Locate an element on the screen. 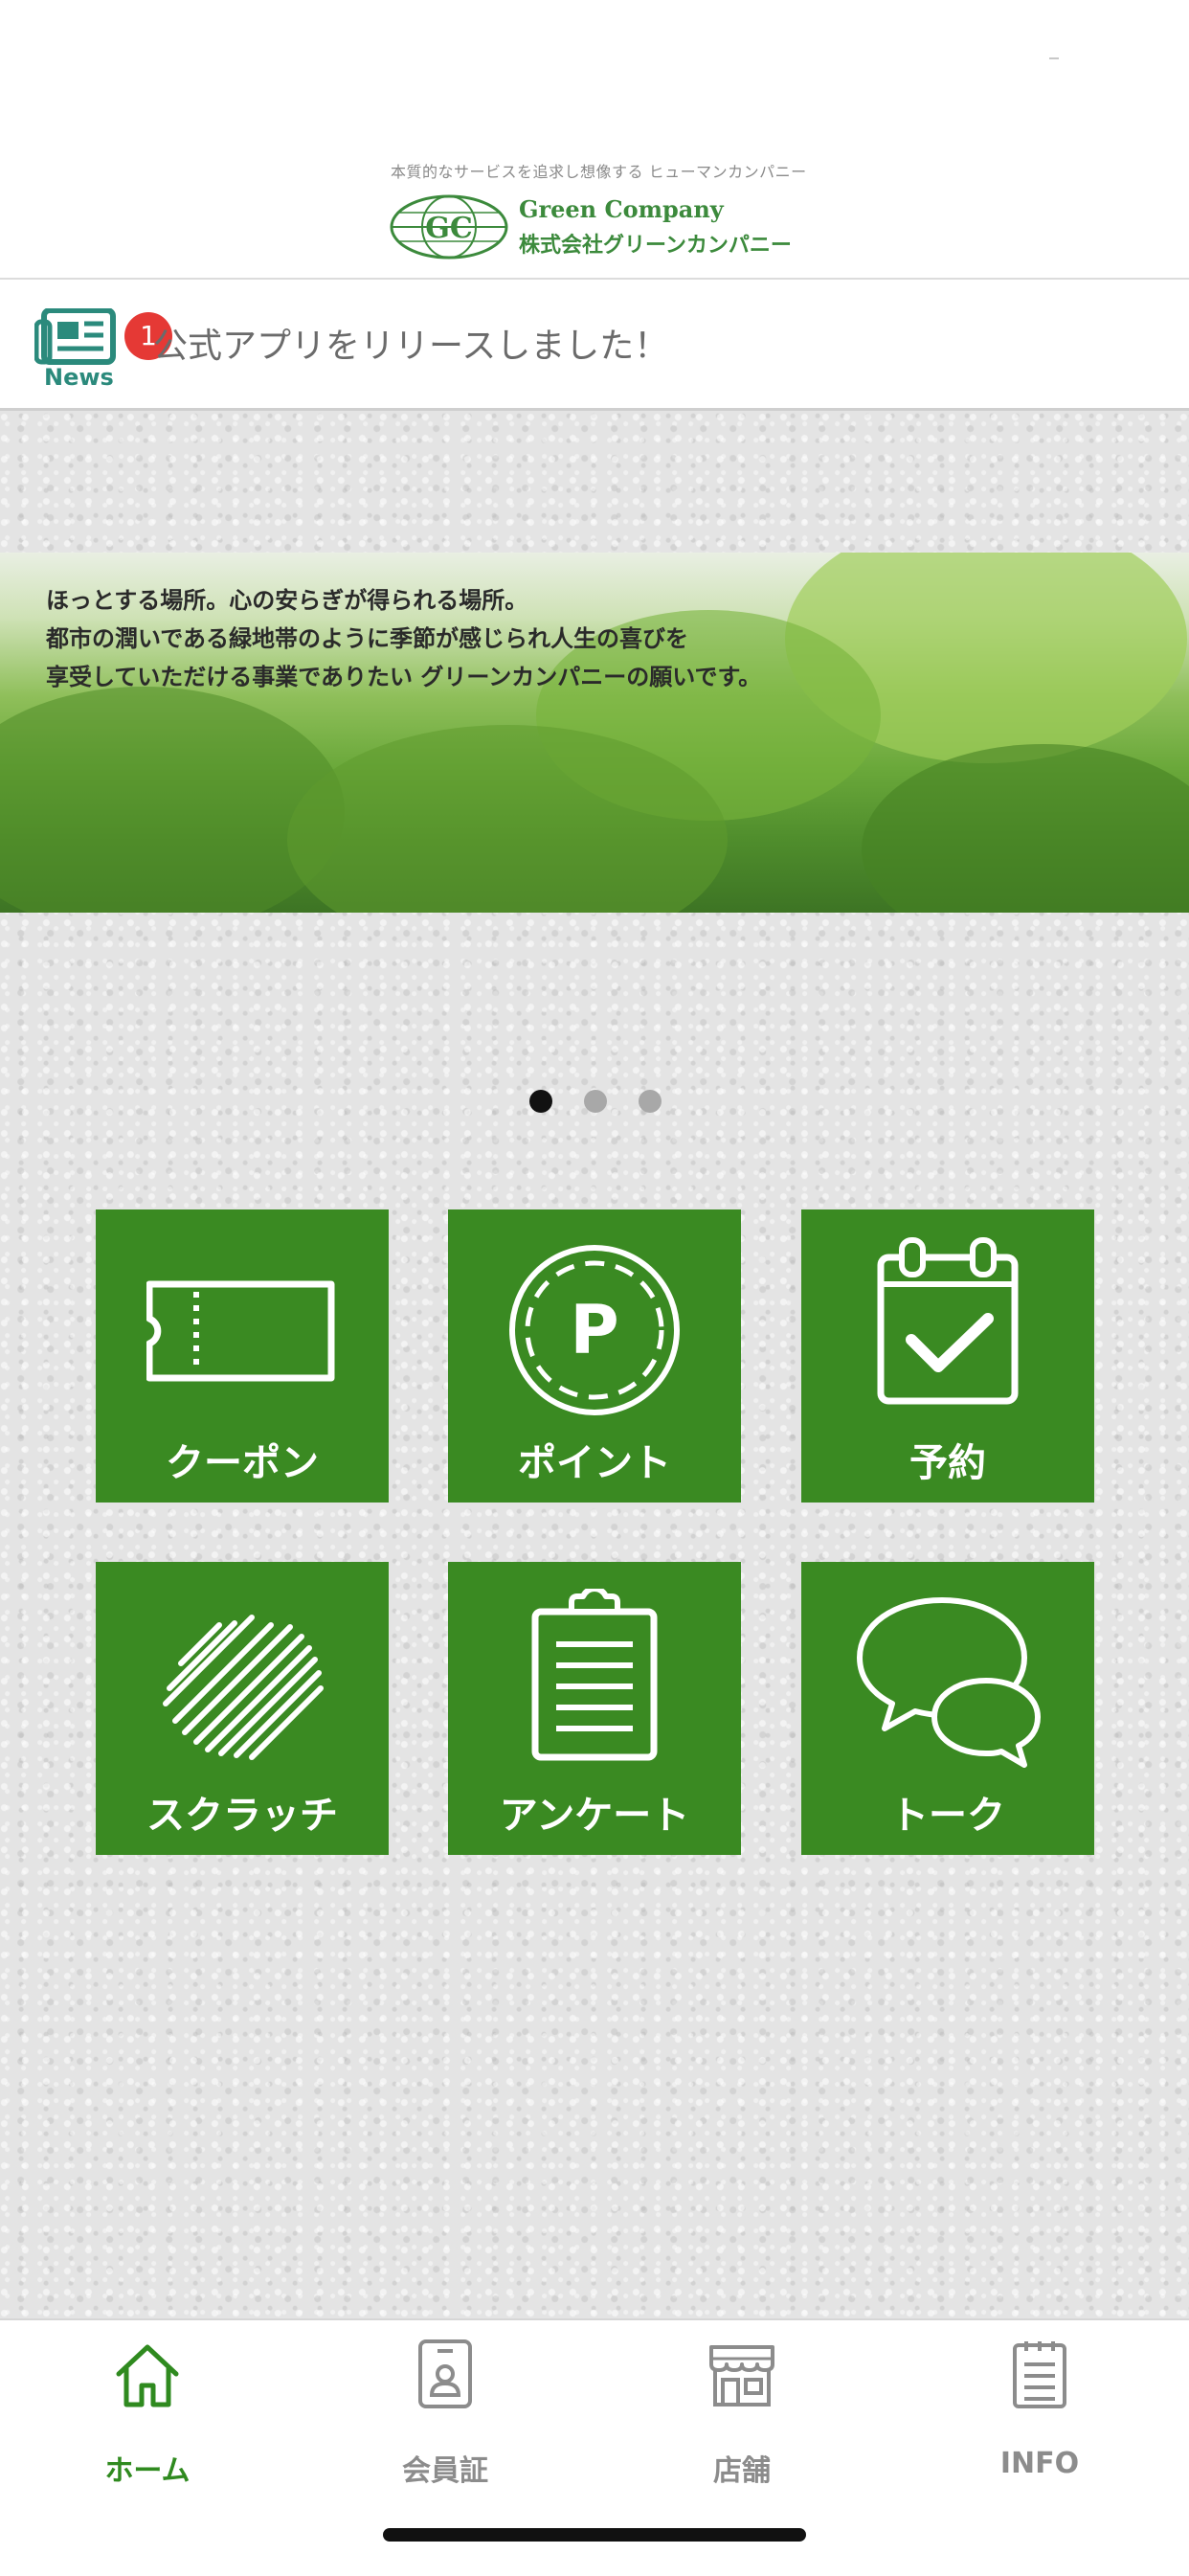 The height and width of the screenshot is (2576, 1189). tab-member-card: 会員証 is located at coordinates (445, 2413).